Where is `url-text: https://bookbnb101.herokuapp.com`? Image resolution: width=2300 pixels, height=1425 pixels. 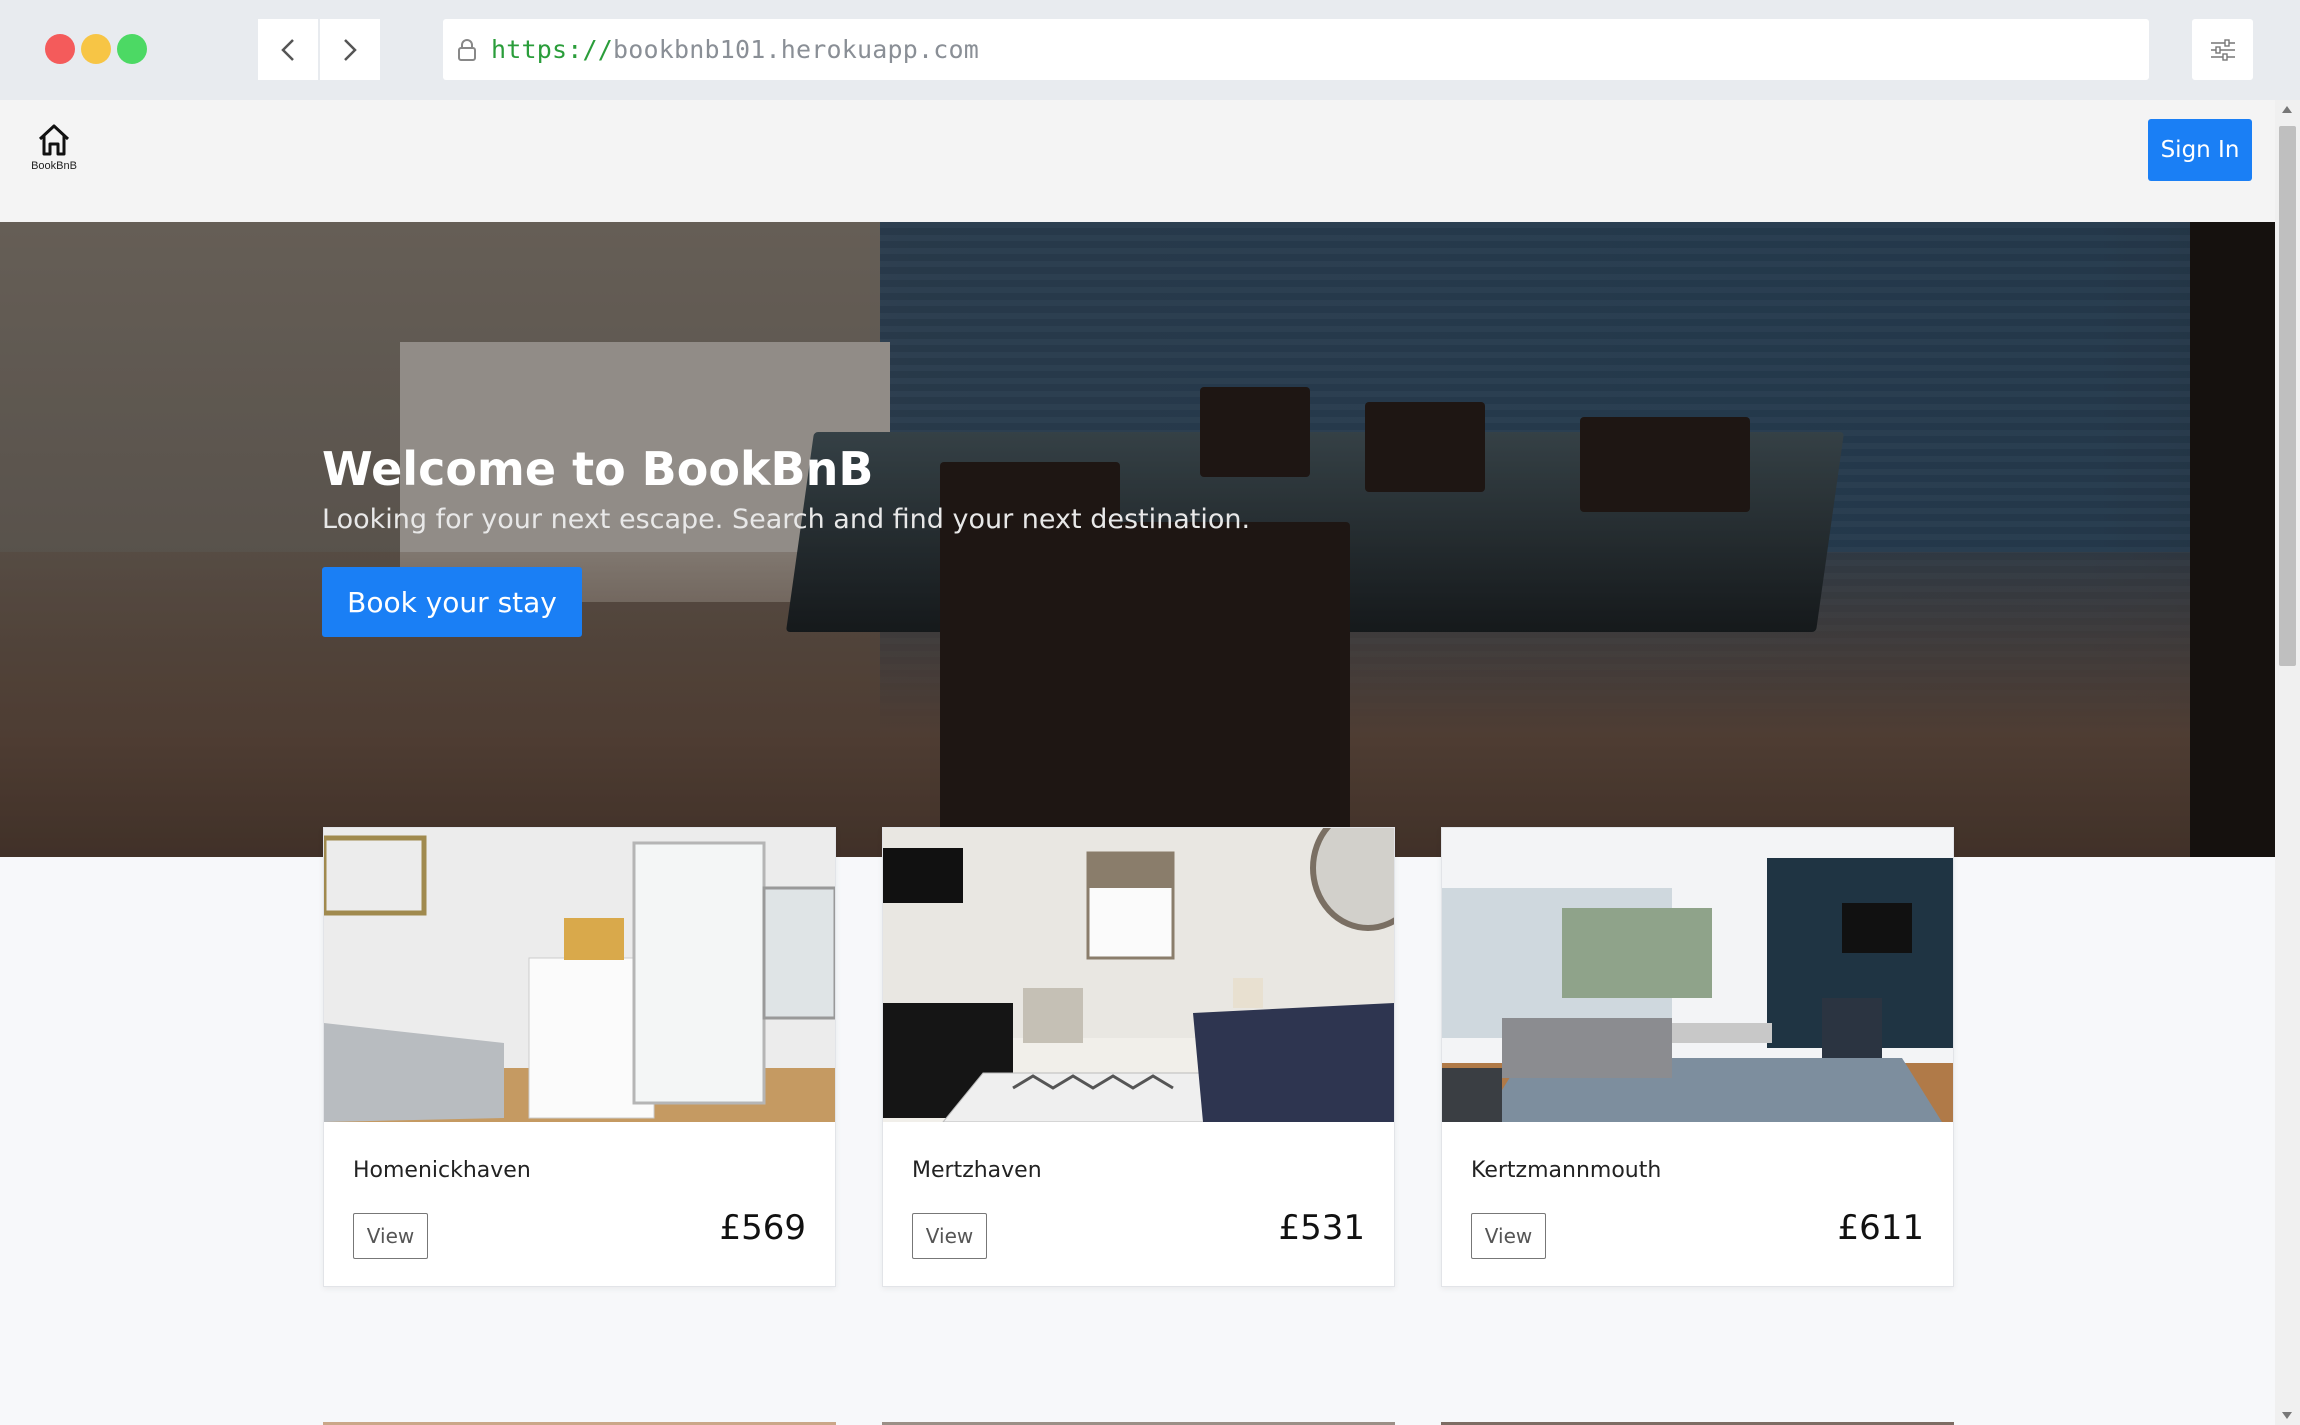 url-text: https://bookbnb101.herokuapp.com is located at coordinates (735, 49).